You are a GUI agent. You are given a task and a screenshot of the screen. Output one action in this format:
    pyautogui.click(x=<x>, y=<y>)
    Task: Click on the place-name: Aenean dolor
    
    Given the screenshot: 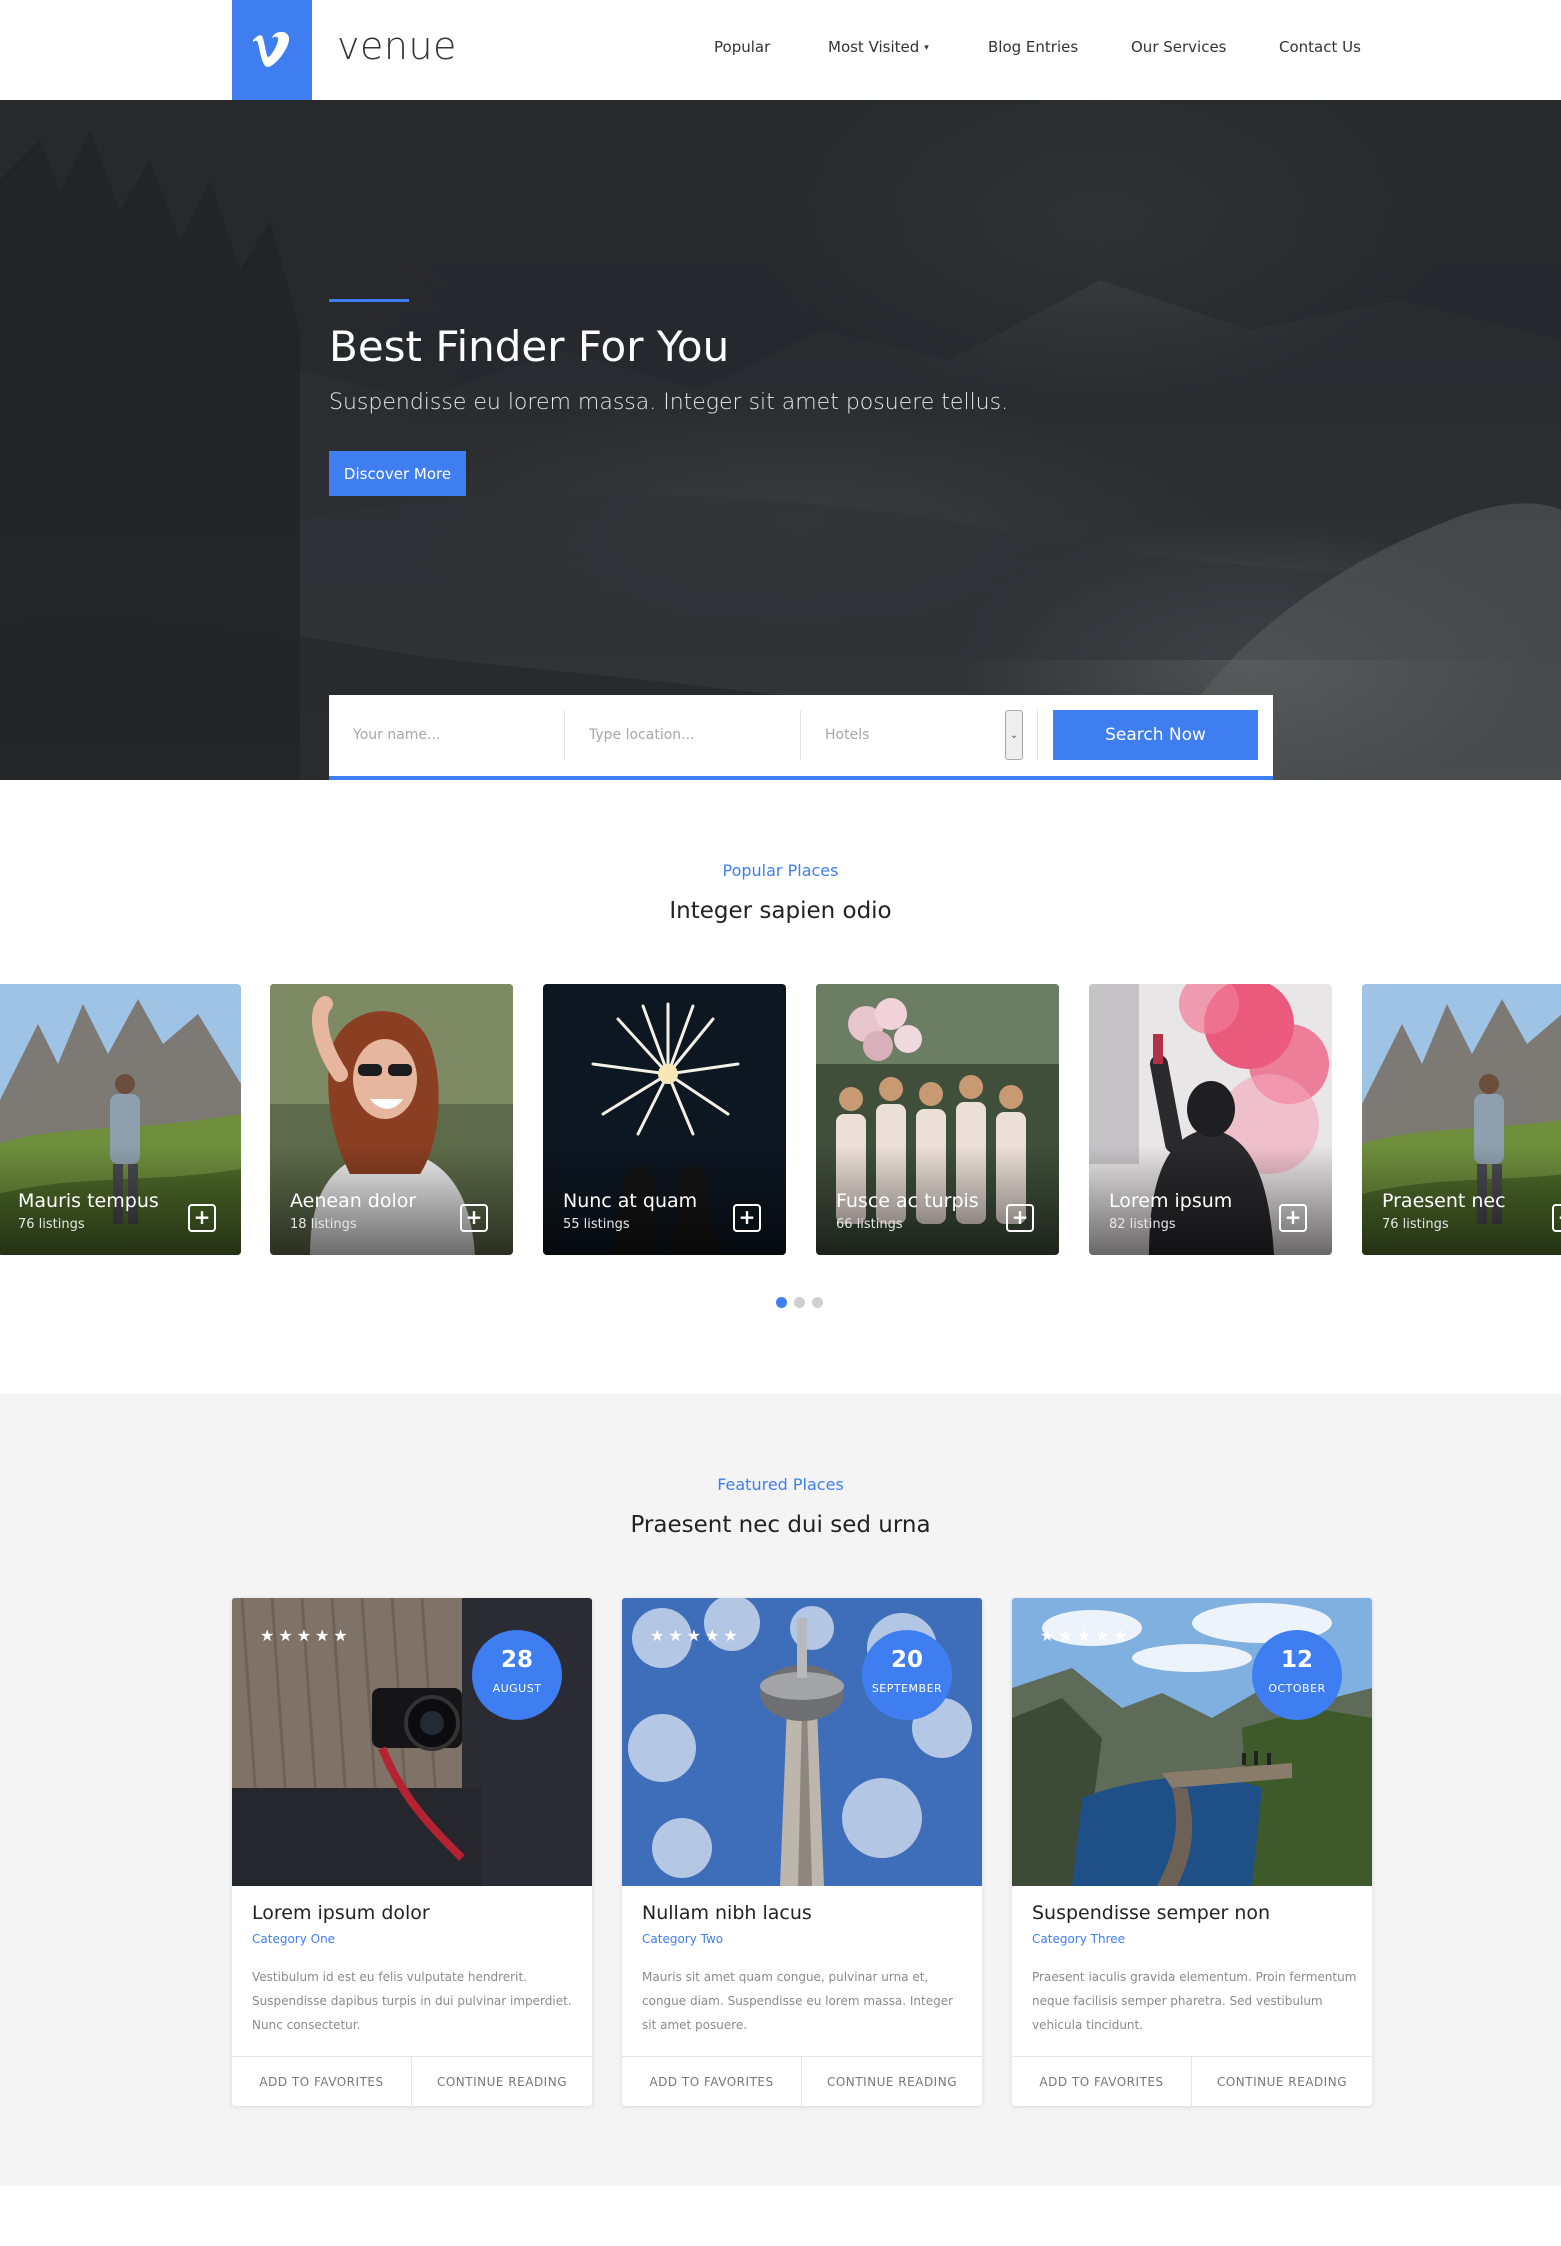 What is the action you would take?
    pyautogui.click(x=353, y=1201)
    